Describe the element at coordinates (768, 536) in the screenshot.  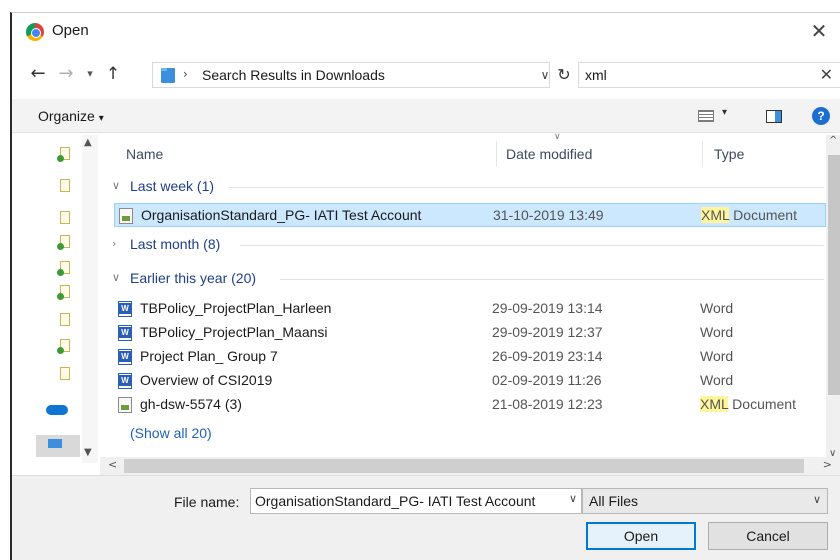
I see `cancel-button: Cancel` at that location.